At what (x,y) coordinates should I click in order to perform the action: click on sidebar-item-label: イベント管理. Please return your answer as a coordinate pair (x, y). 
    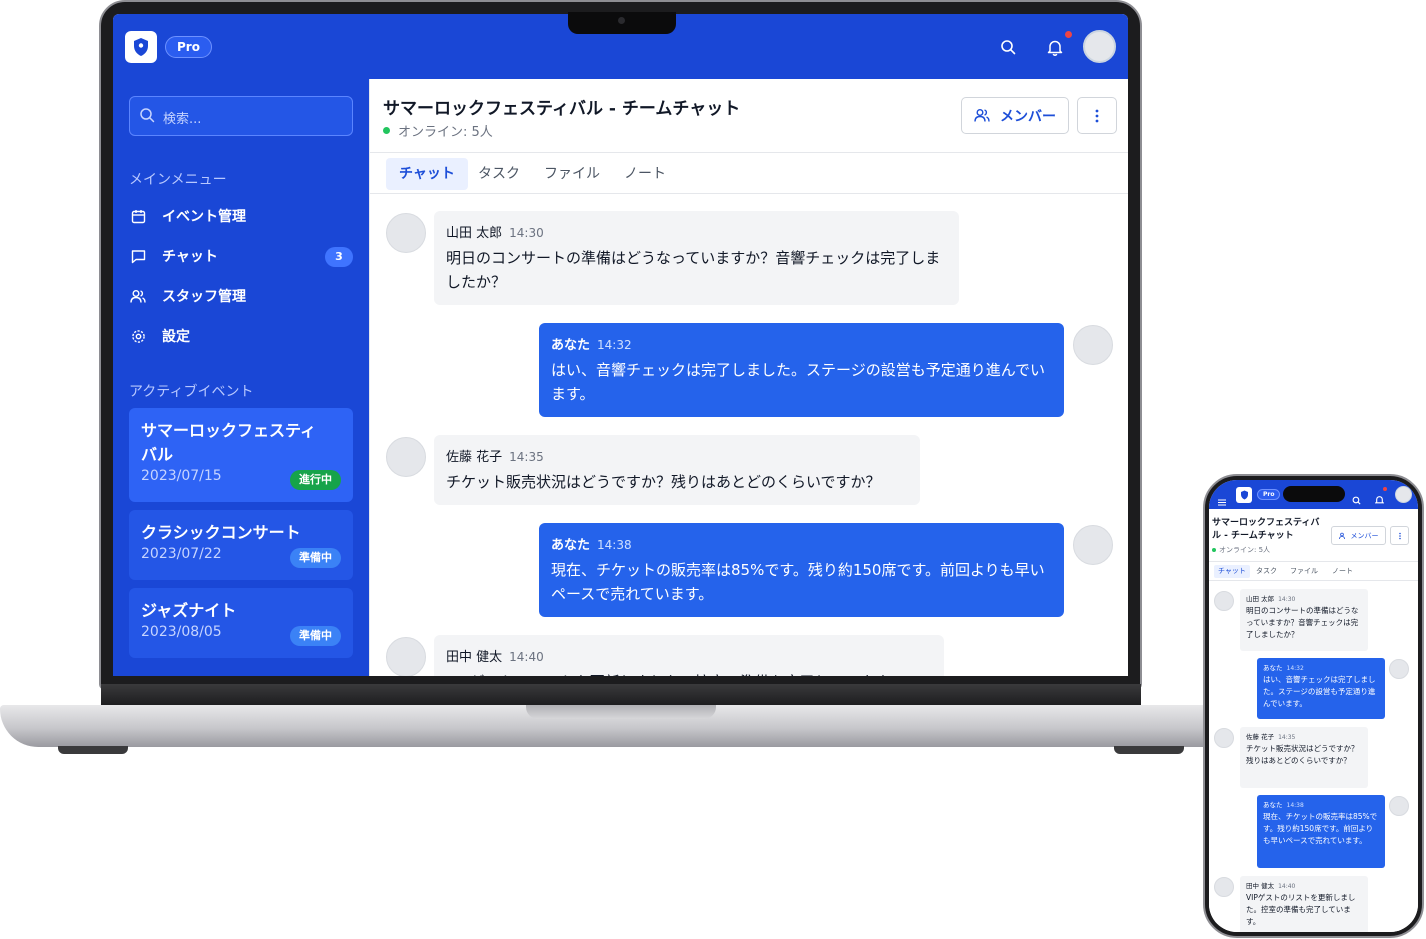
    Looking at the image, I should click on (204, 217).